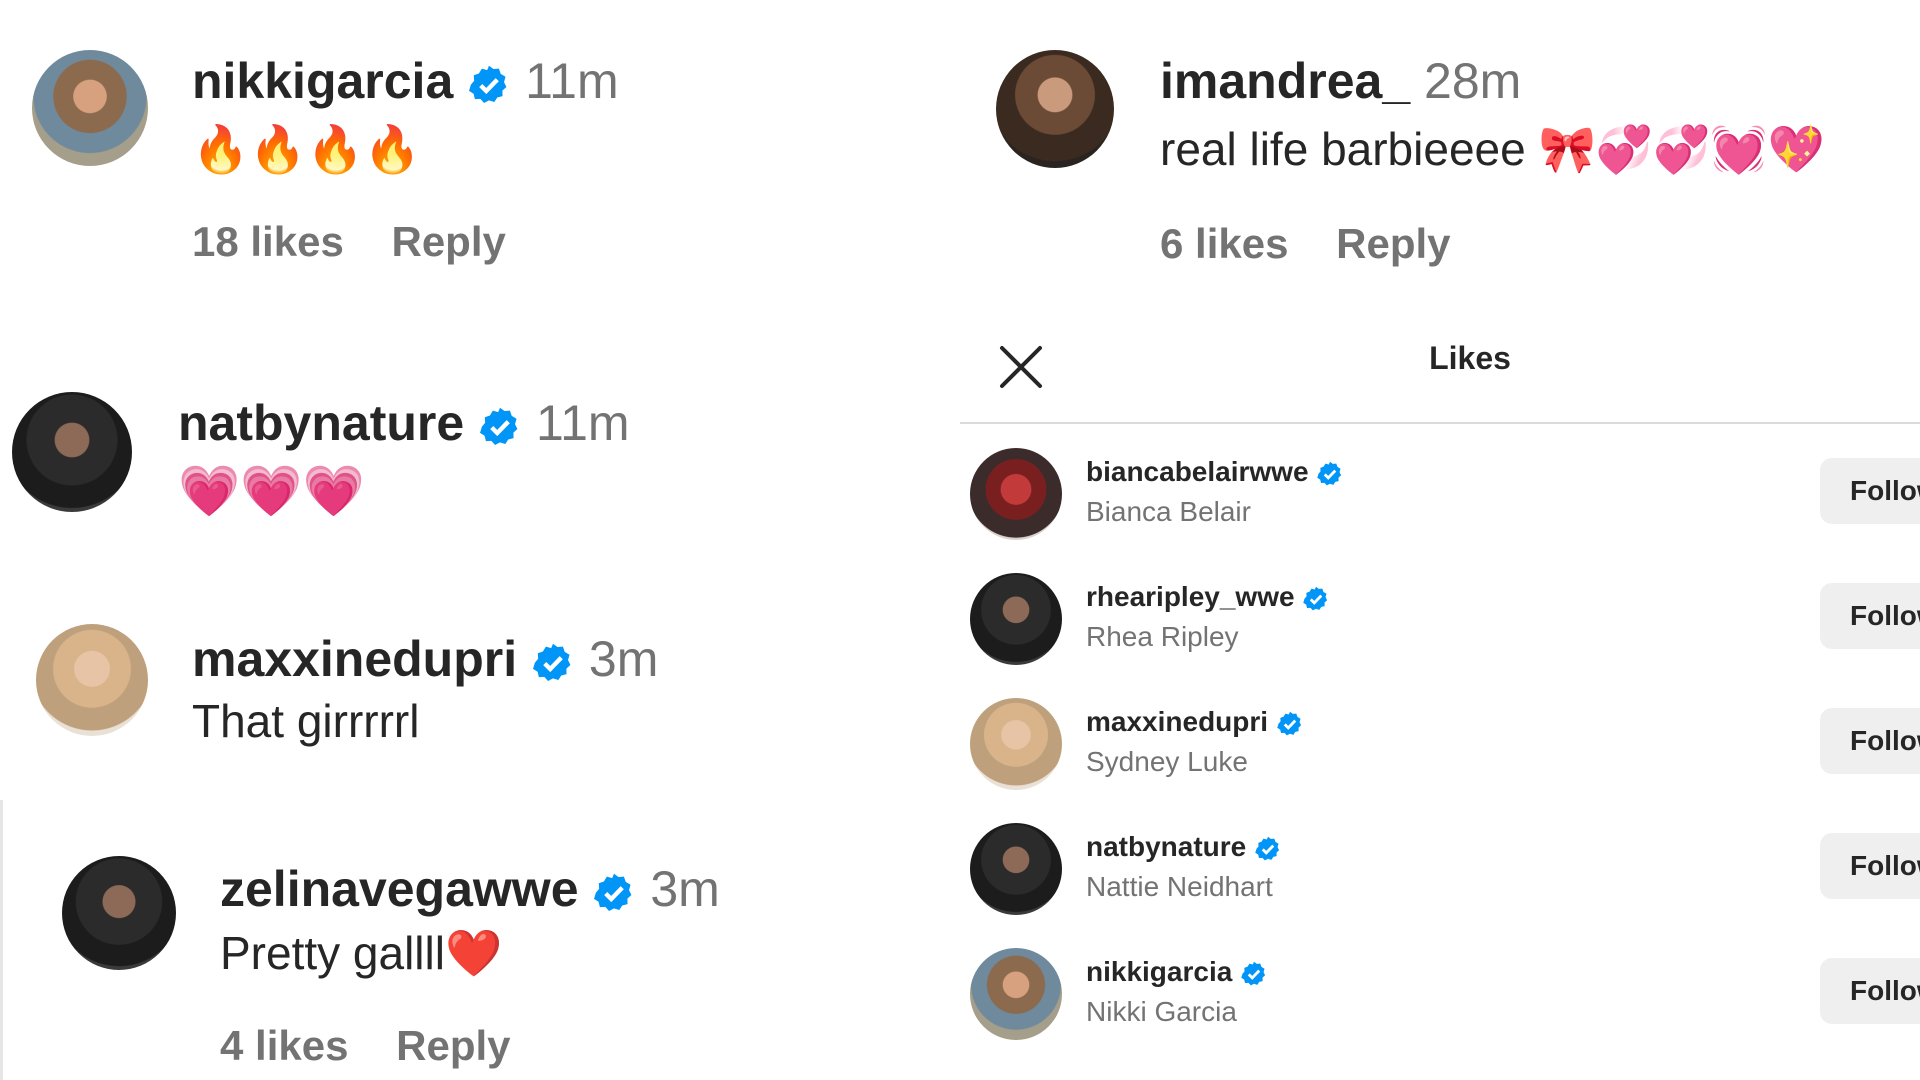 This screenshot has width=1920, height=1080. I want to click on like-fullname: Bianca Belair, so click(1168, 511).